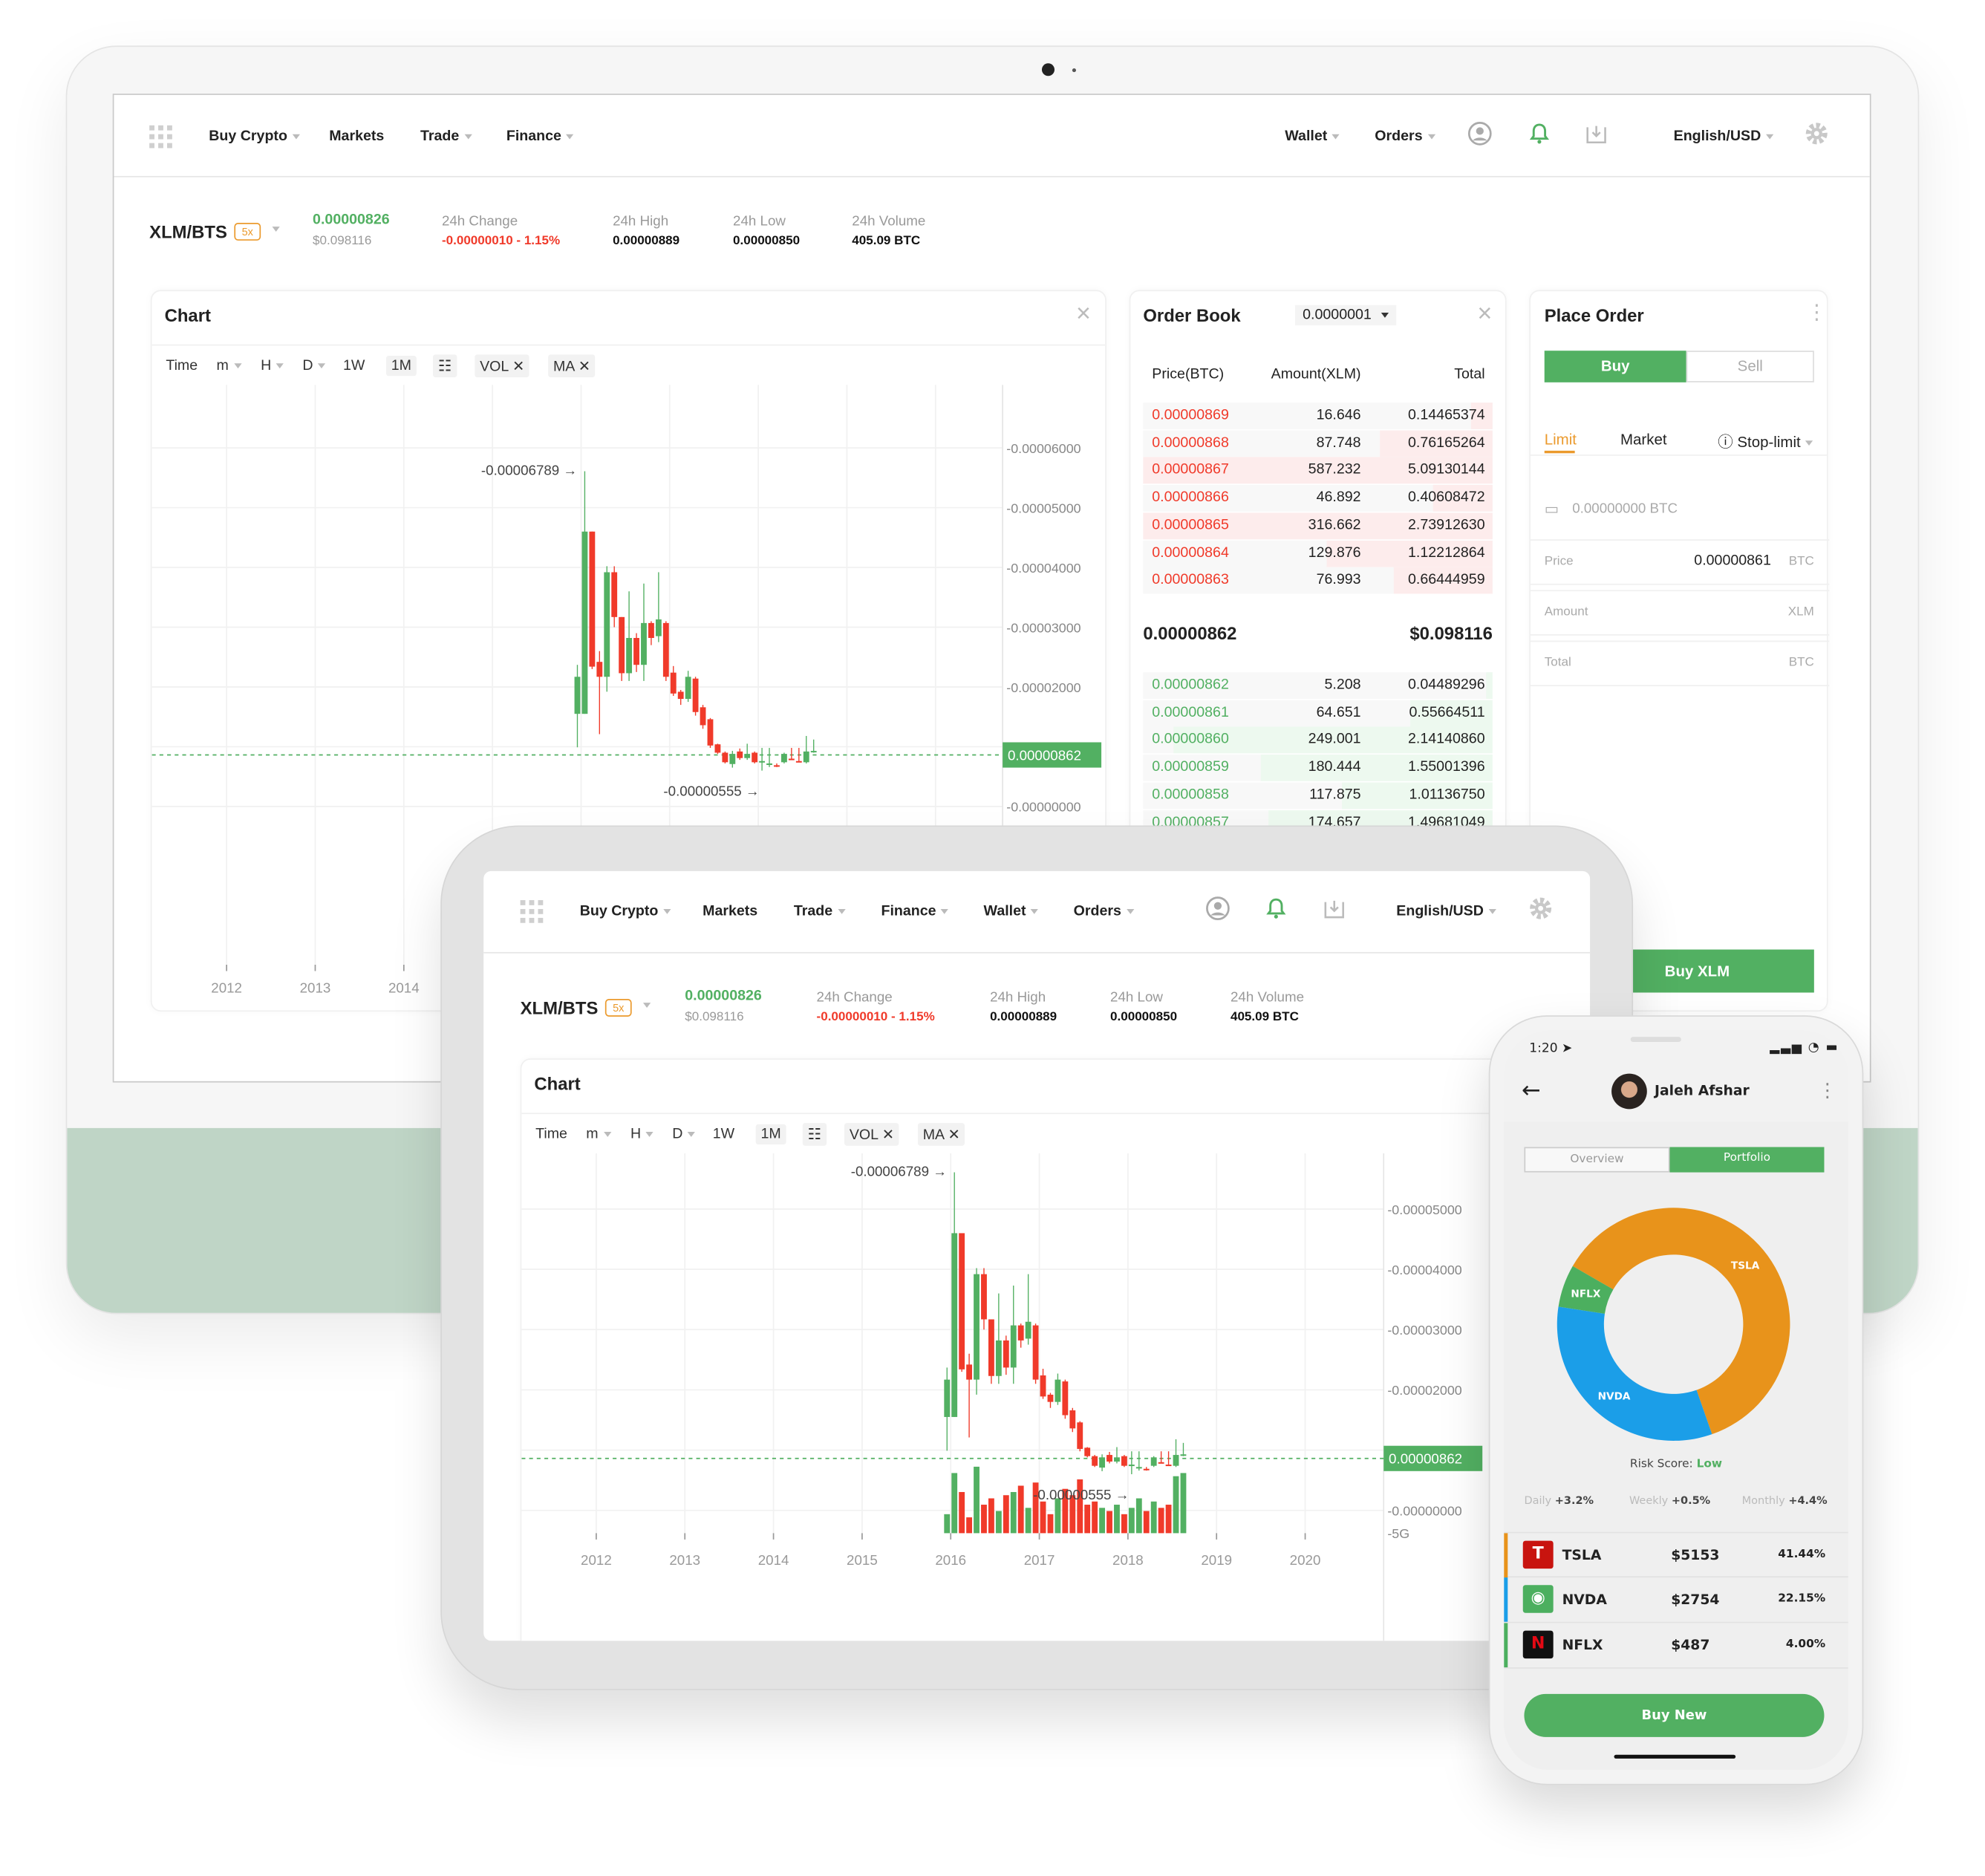 The height and width of the screenshot is (1876, 1985). Describe the element at coordinates (1190, 685) in the screenshot. I see `row-price: 0.00000862` at that location.